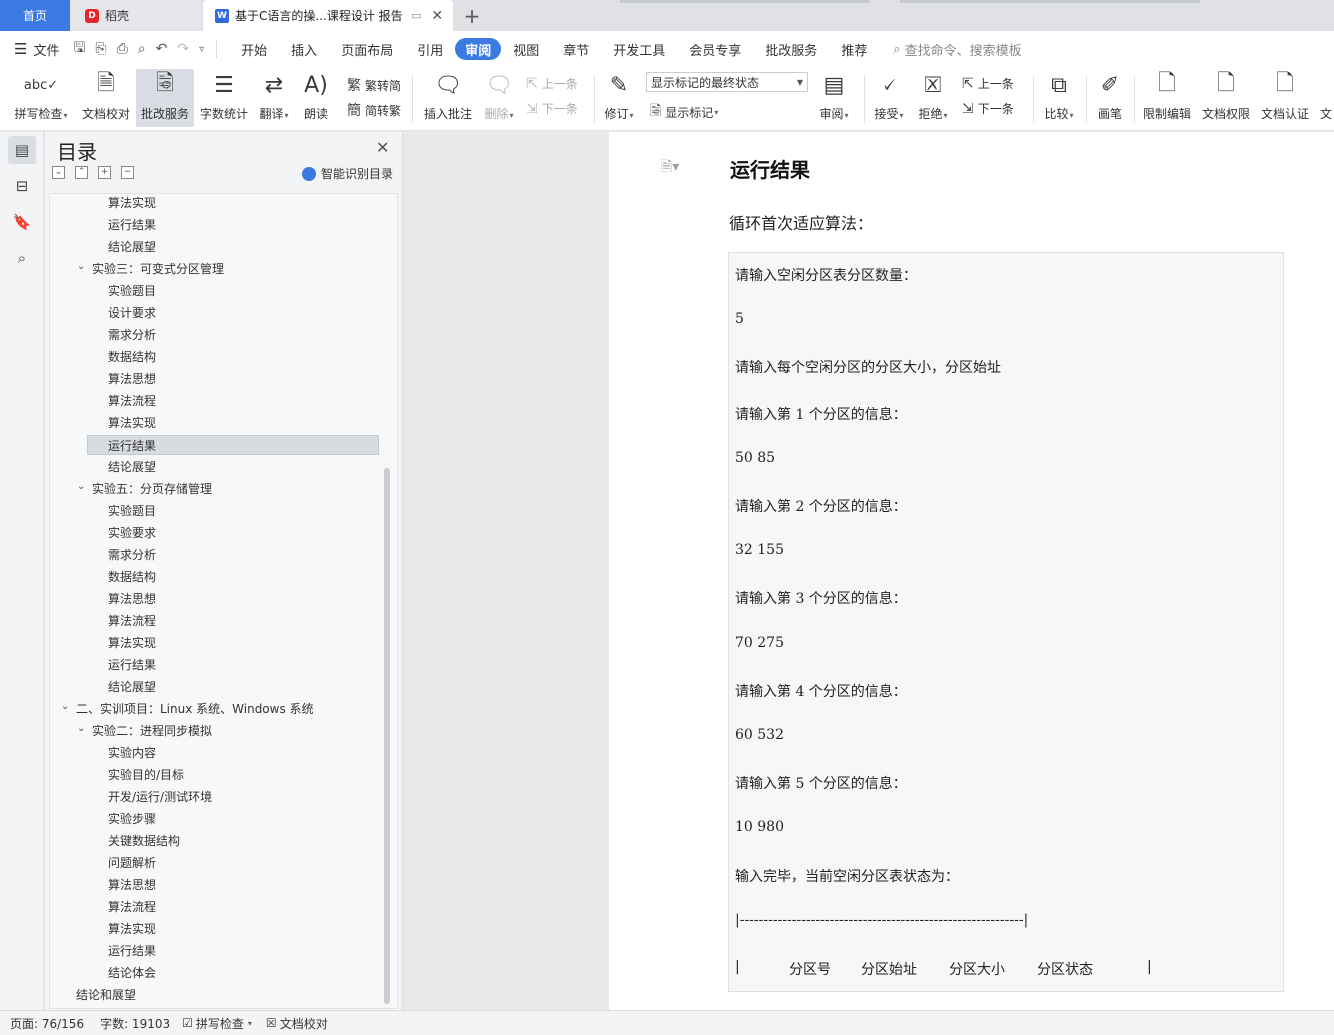 This screenshot has width=1334, height=1035. What do you see at coordinates (1285, 98) in the screenshot?
I see `doc-cert-button: 🗋 文档认证` at bounding box center [1285, 98].